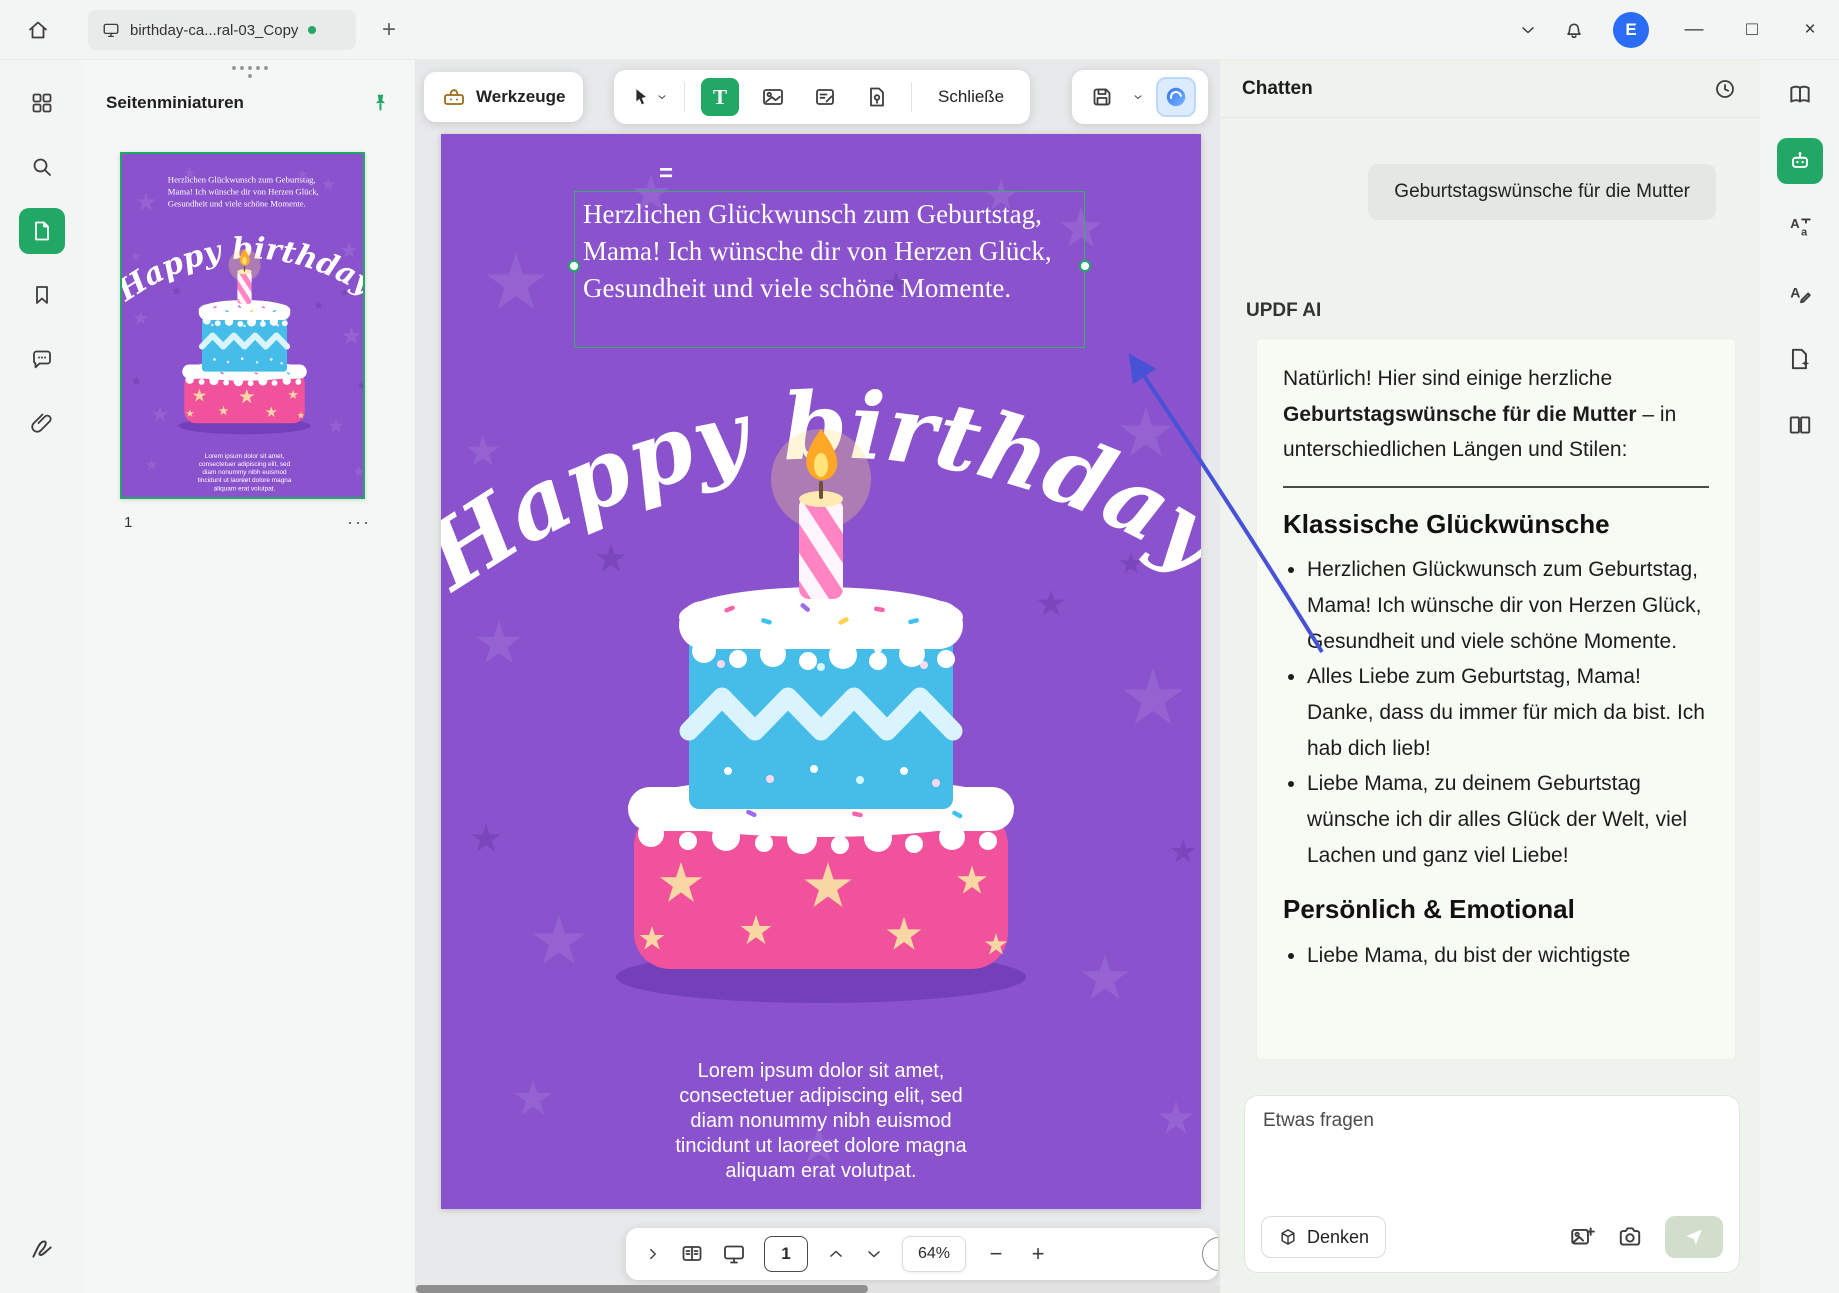  Describe the element at coordinates (653, 1254) in the screenshot. I see `expand-nav-button` at that location.